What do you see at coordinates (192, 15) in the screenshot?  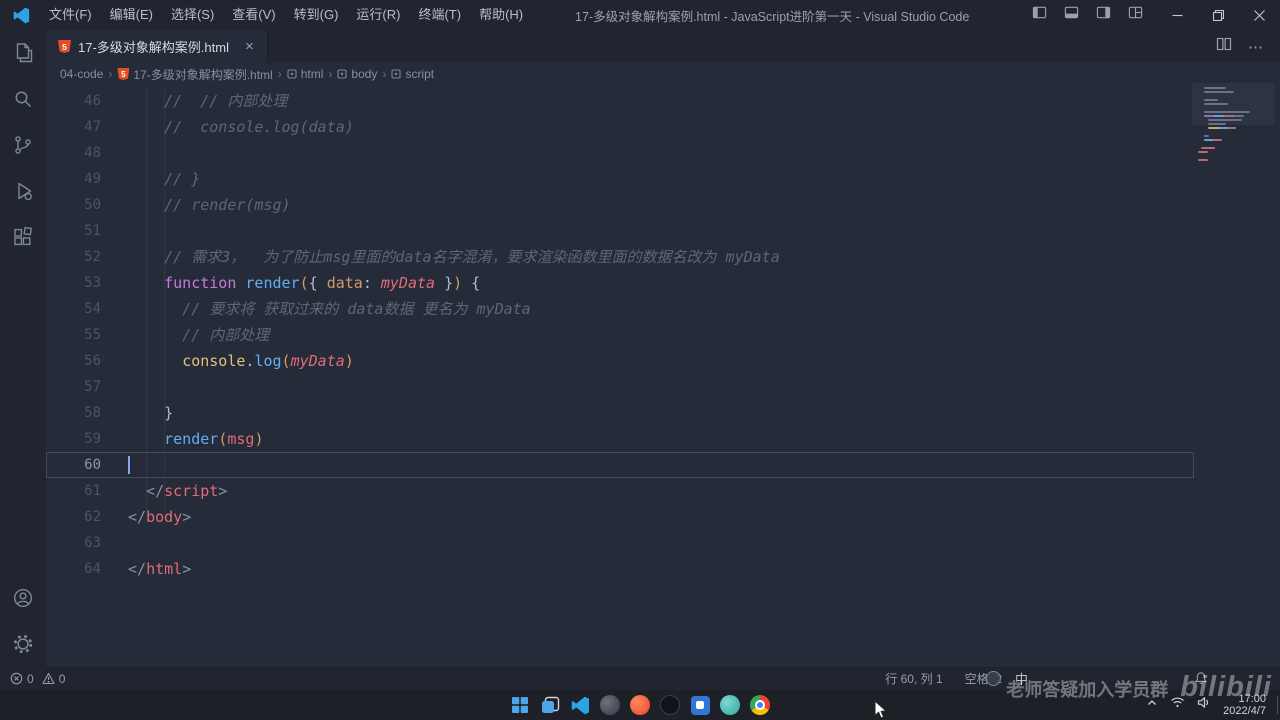 I see `menu-selection: 选择(S)` at bounding box center [192, 15].